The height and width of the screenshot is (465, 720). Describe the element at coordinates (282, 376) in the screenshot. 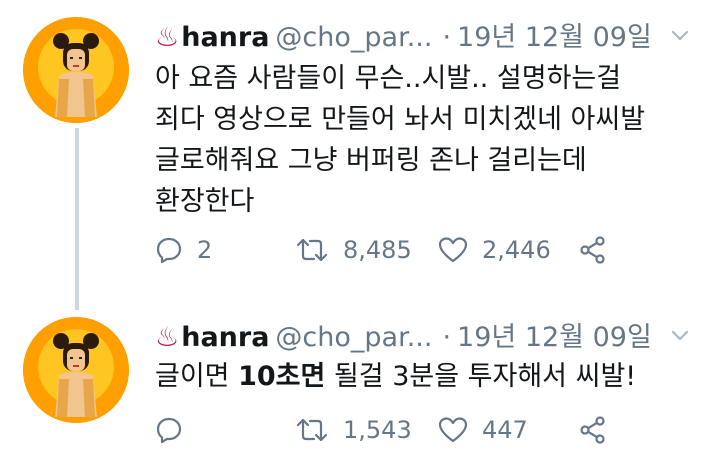

I see `bold-text-segment: 10초면` at that location.